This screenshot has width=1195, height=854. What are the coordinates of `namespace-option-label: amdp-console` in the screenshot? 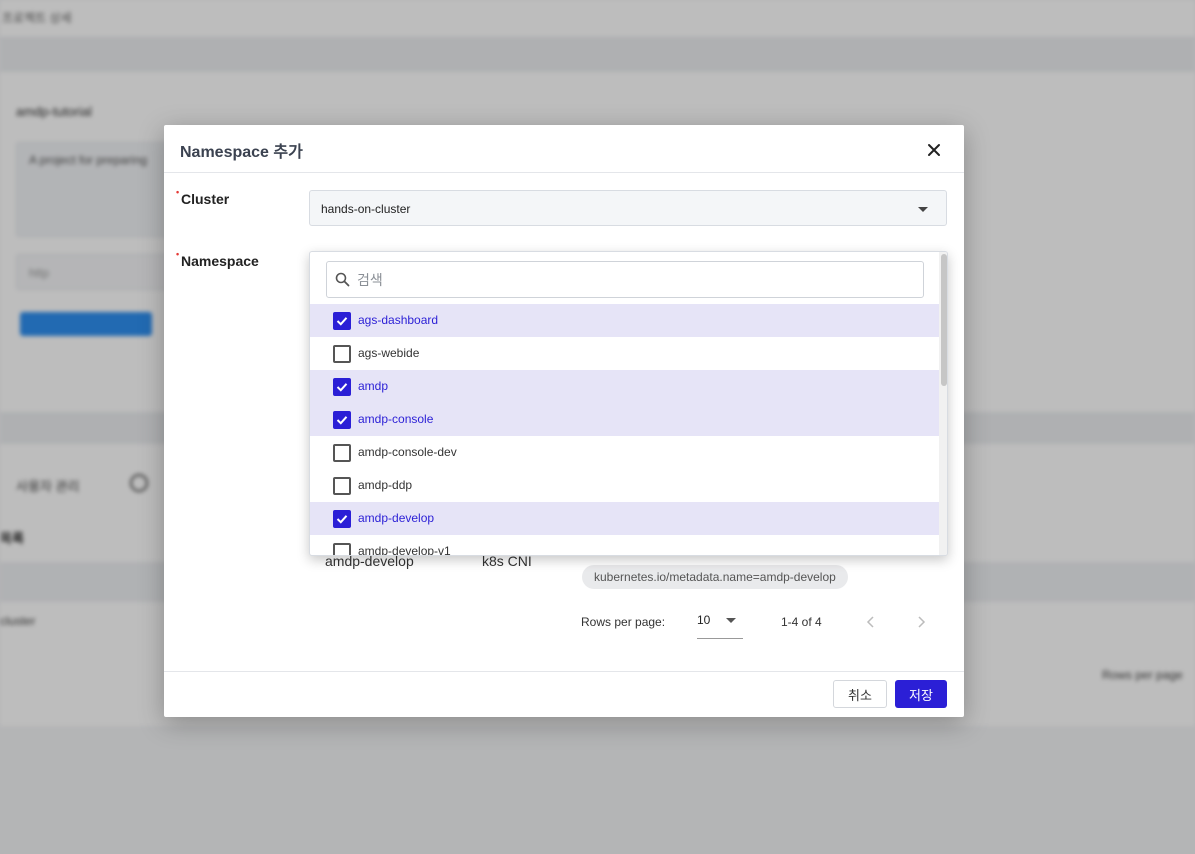 It's located at (396, 419).